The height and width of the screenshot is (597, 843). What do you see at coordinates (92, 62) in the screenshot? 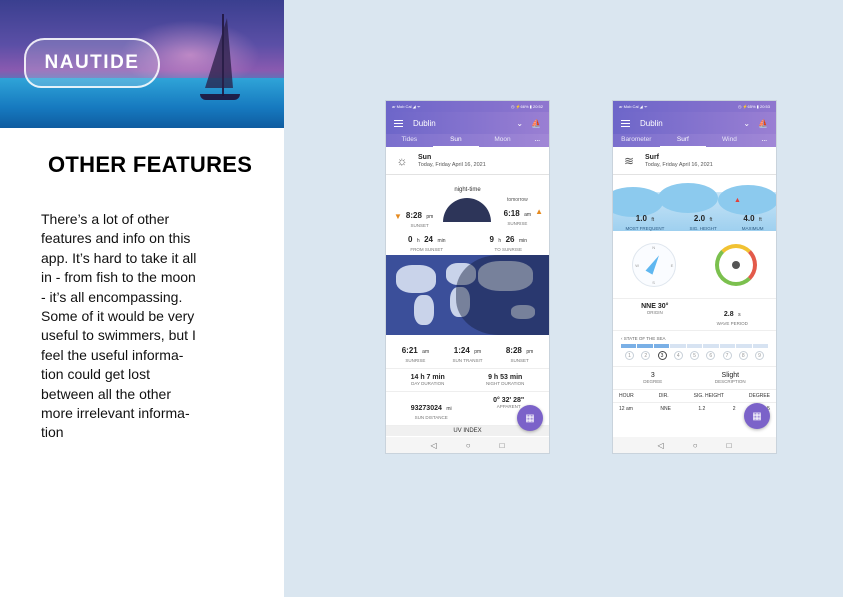
I see `logo-text: NAUTIDE` at bounding box center [92, 62].